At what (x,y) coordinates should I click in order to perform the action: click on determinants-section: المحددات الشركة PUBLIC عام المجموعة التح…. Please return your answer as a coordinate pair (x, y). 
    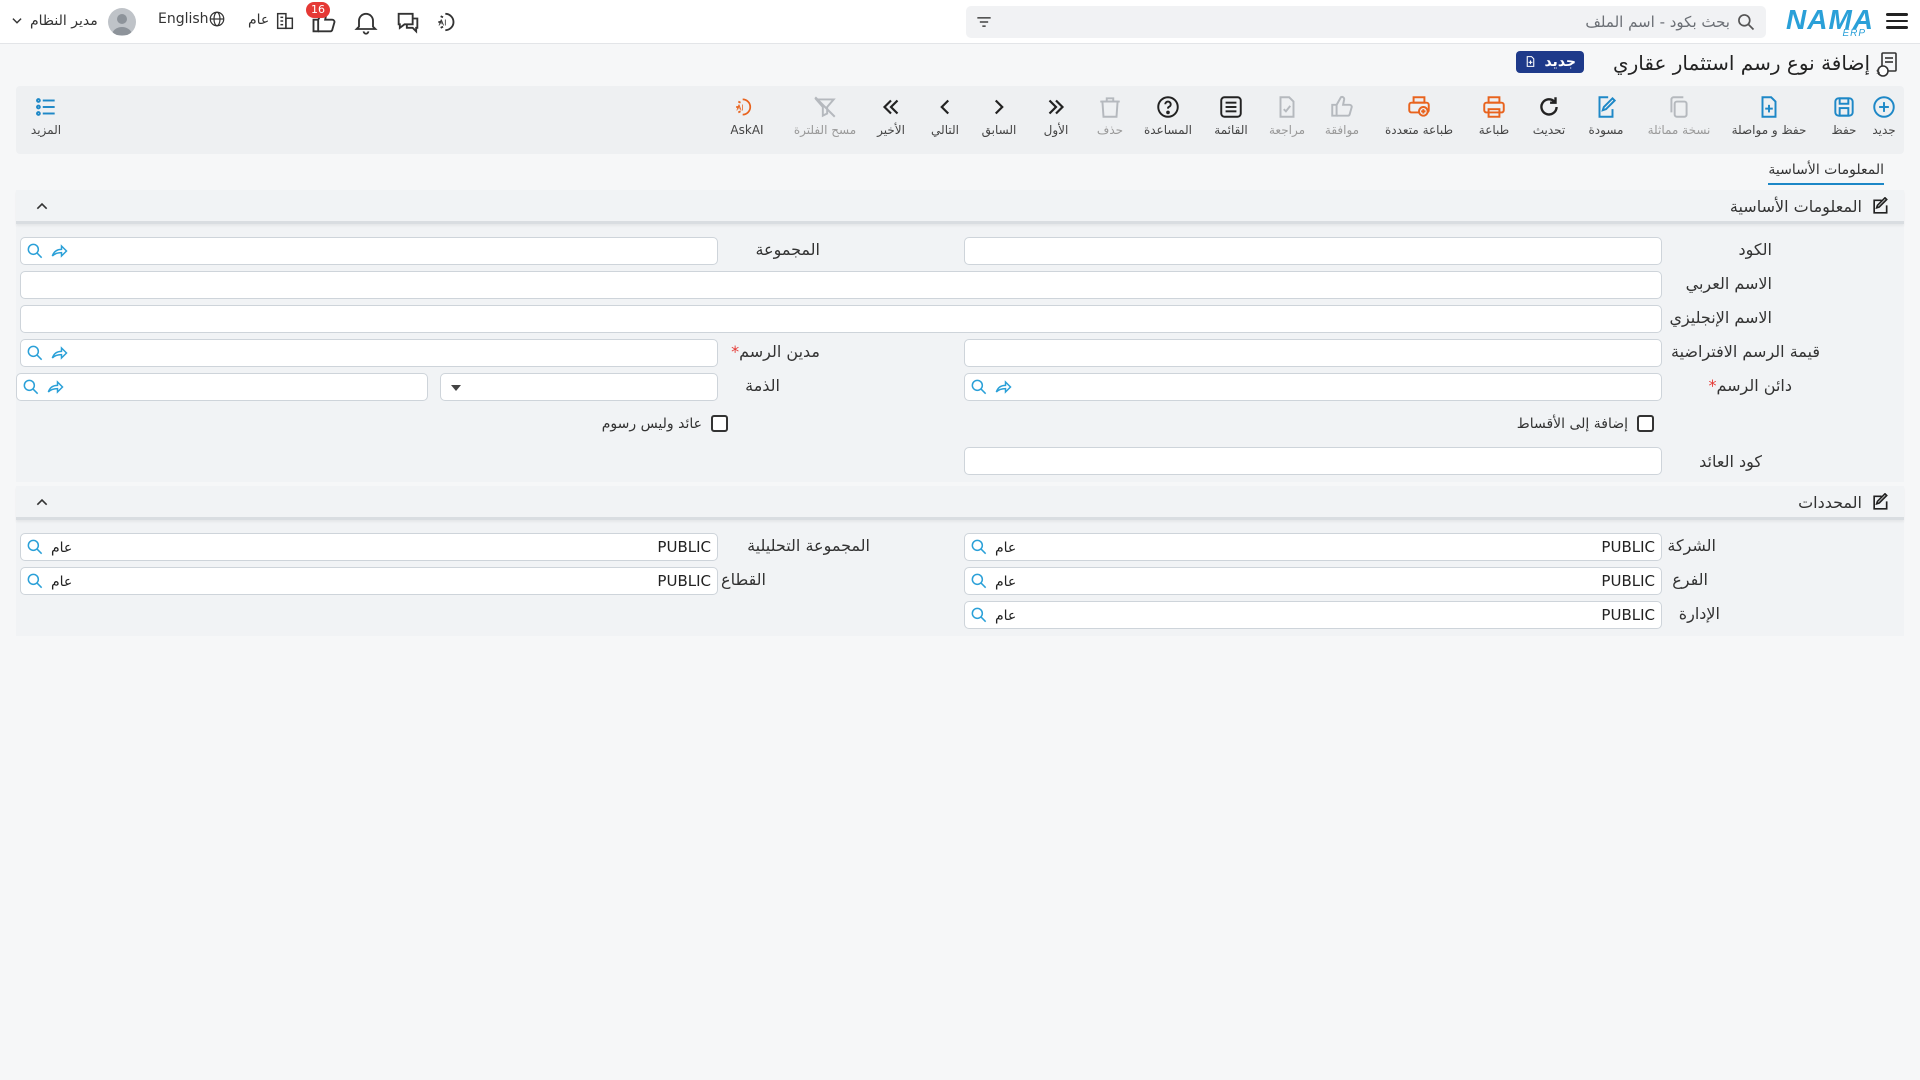
    Looking at the image, I should click on (960, 561).